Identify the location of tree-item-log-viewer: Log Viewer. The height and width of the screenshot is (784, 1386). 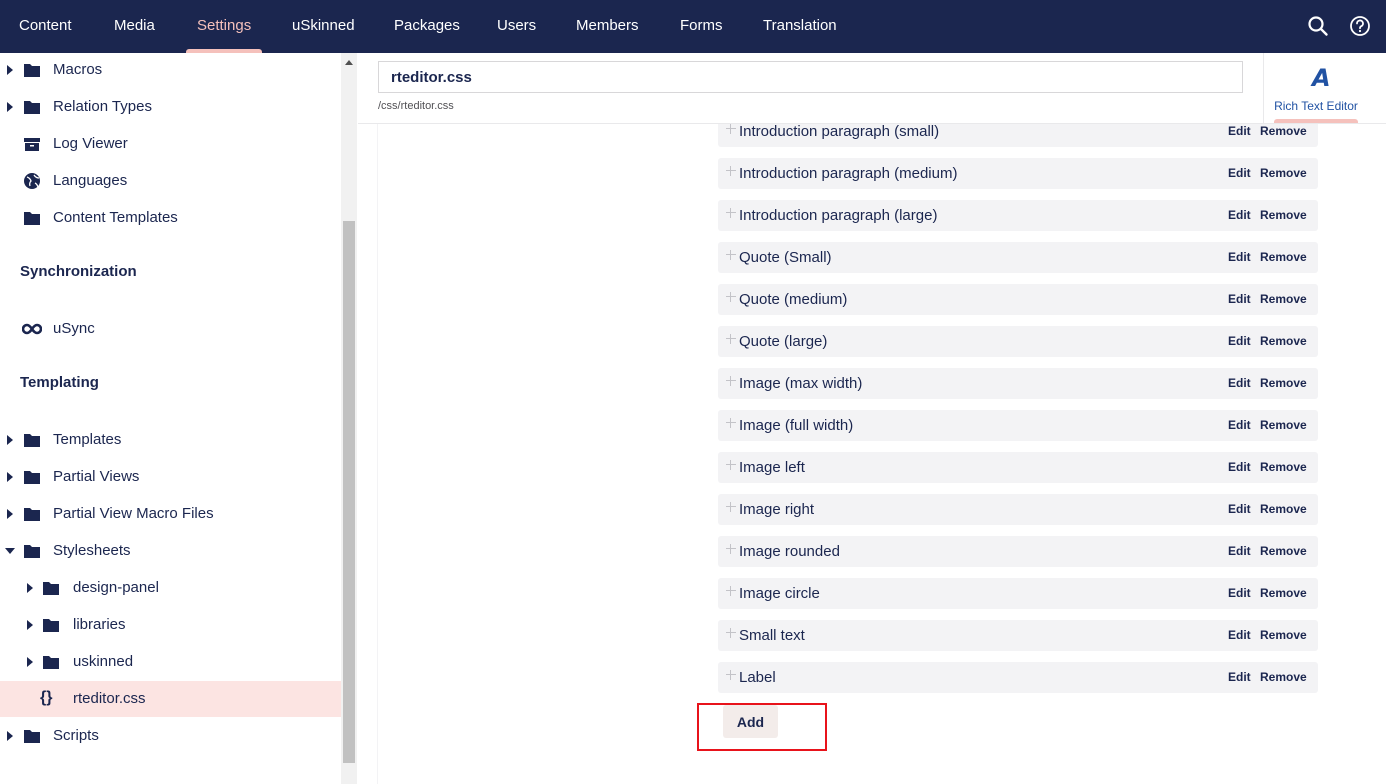
(170, 144).